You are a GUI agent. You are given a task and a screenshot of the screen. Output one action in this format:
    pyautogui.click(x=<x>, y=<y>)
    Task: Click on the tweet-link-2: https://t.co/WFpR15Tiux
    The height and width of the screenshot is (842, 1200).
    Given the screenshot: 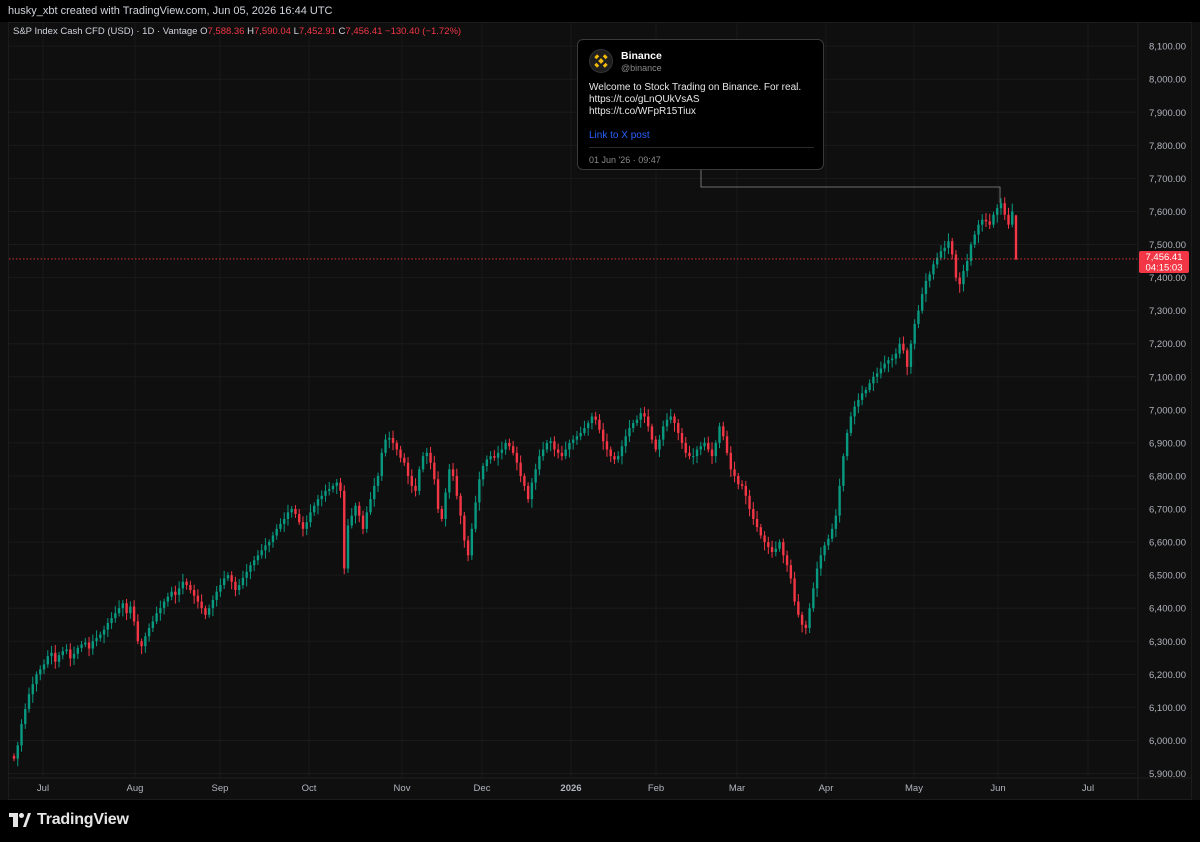 What is the action you would take?
    pyautogui.click(x=703, y=112)
    